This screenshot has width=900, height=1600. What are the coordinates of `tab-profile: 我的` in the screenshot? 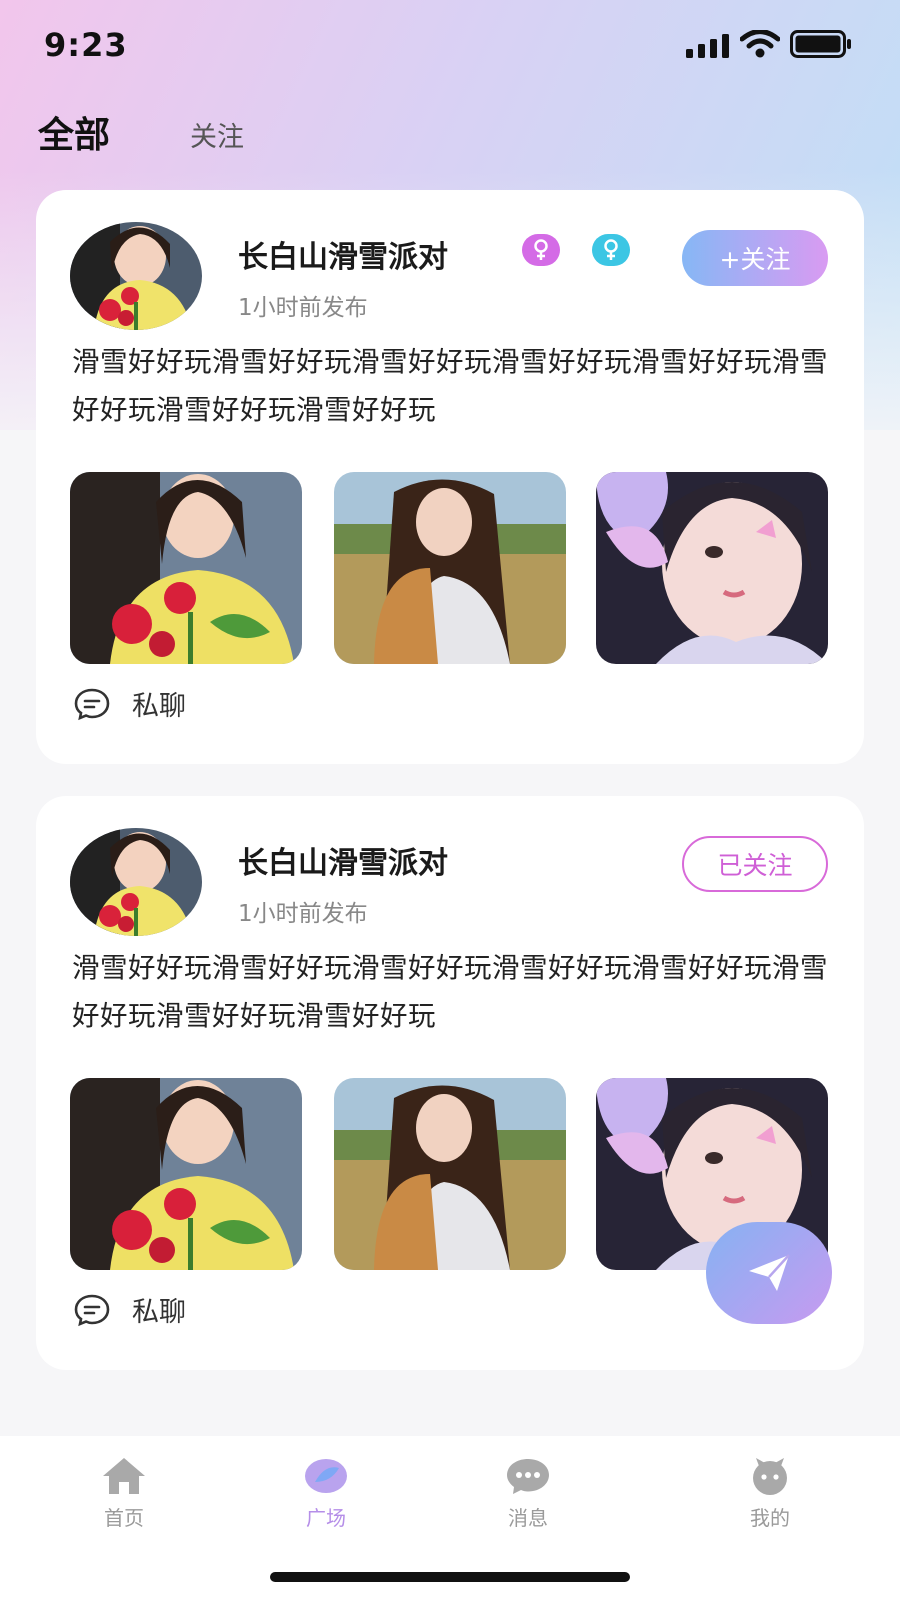 It's located at (770, 1493).